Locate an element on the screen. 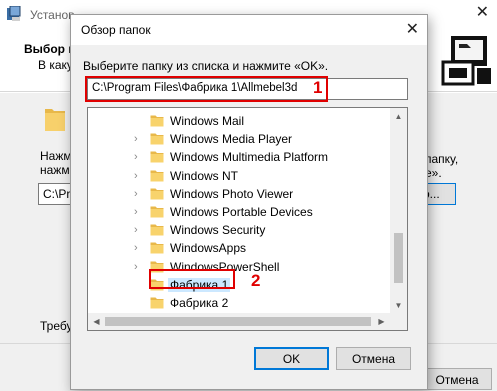  annotation-box-path is located at coordinates (206, 89).